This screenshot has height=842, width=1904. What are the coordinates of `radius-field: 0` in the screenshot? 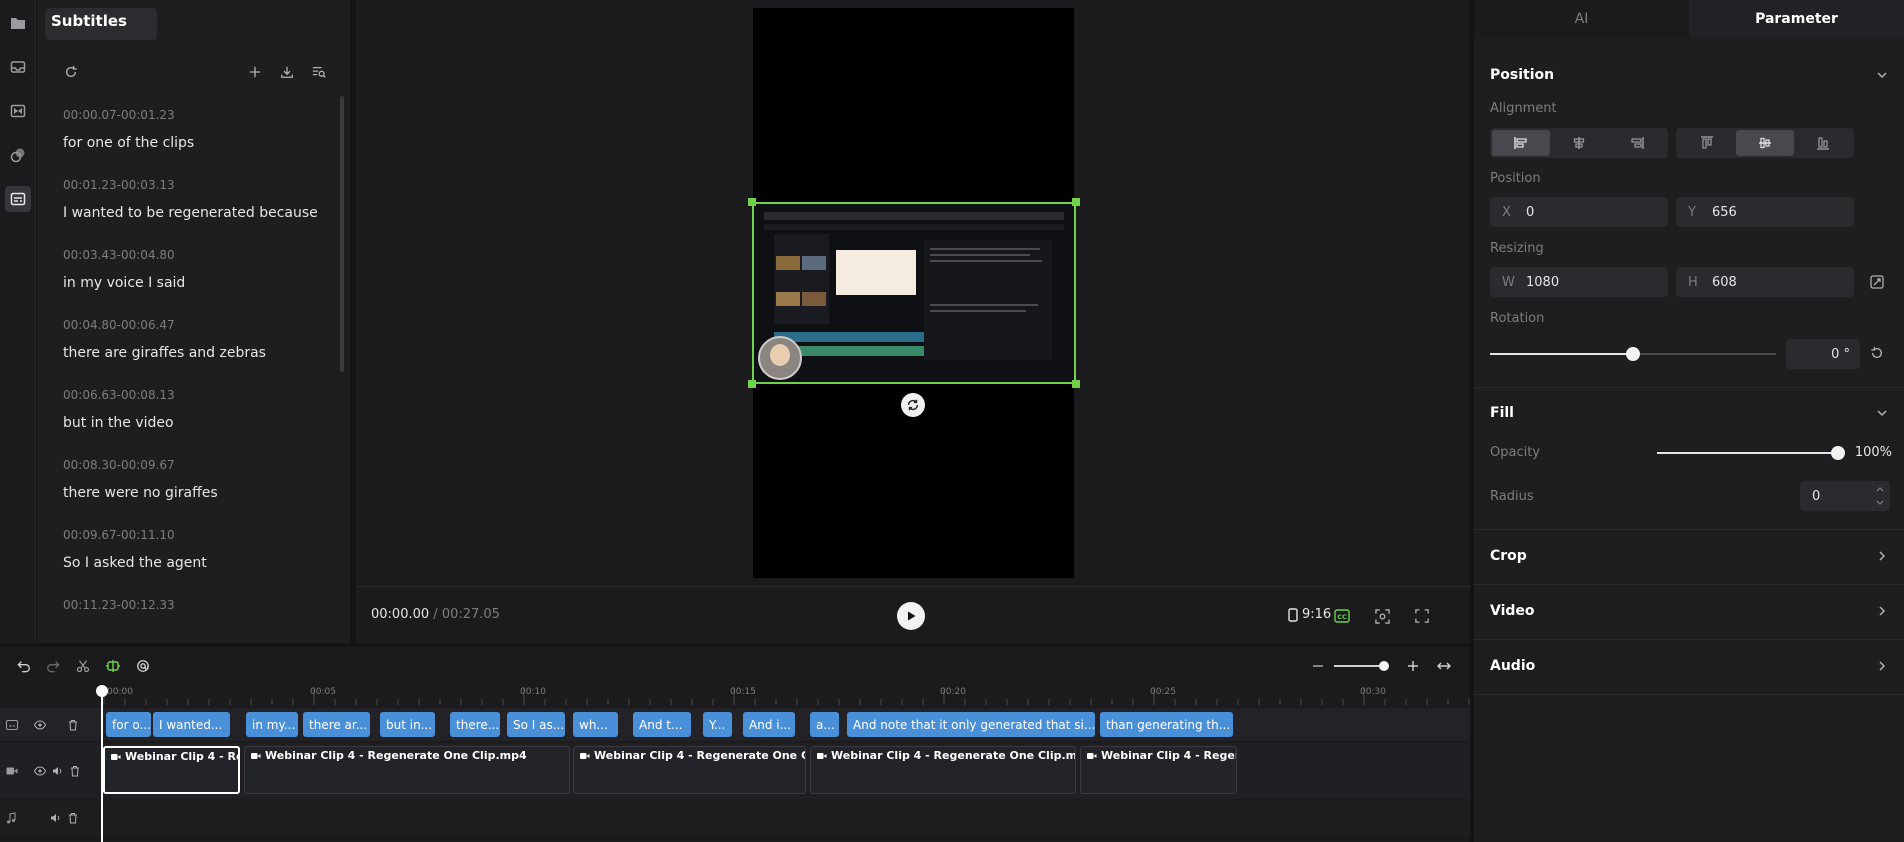 It's located at (1845, 496).